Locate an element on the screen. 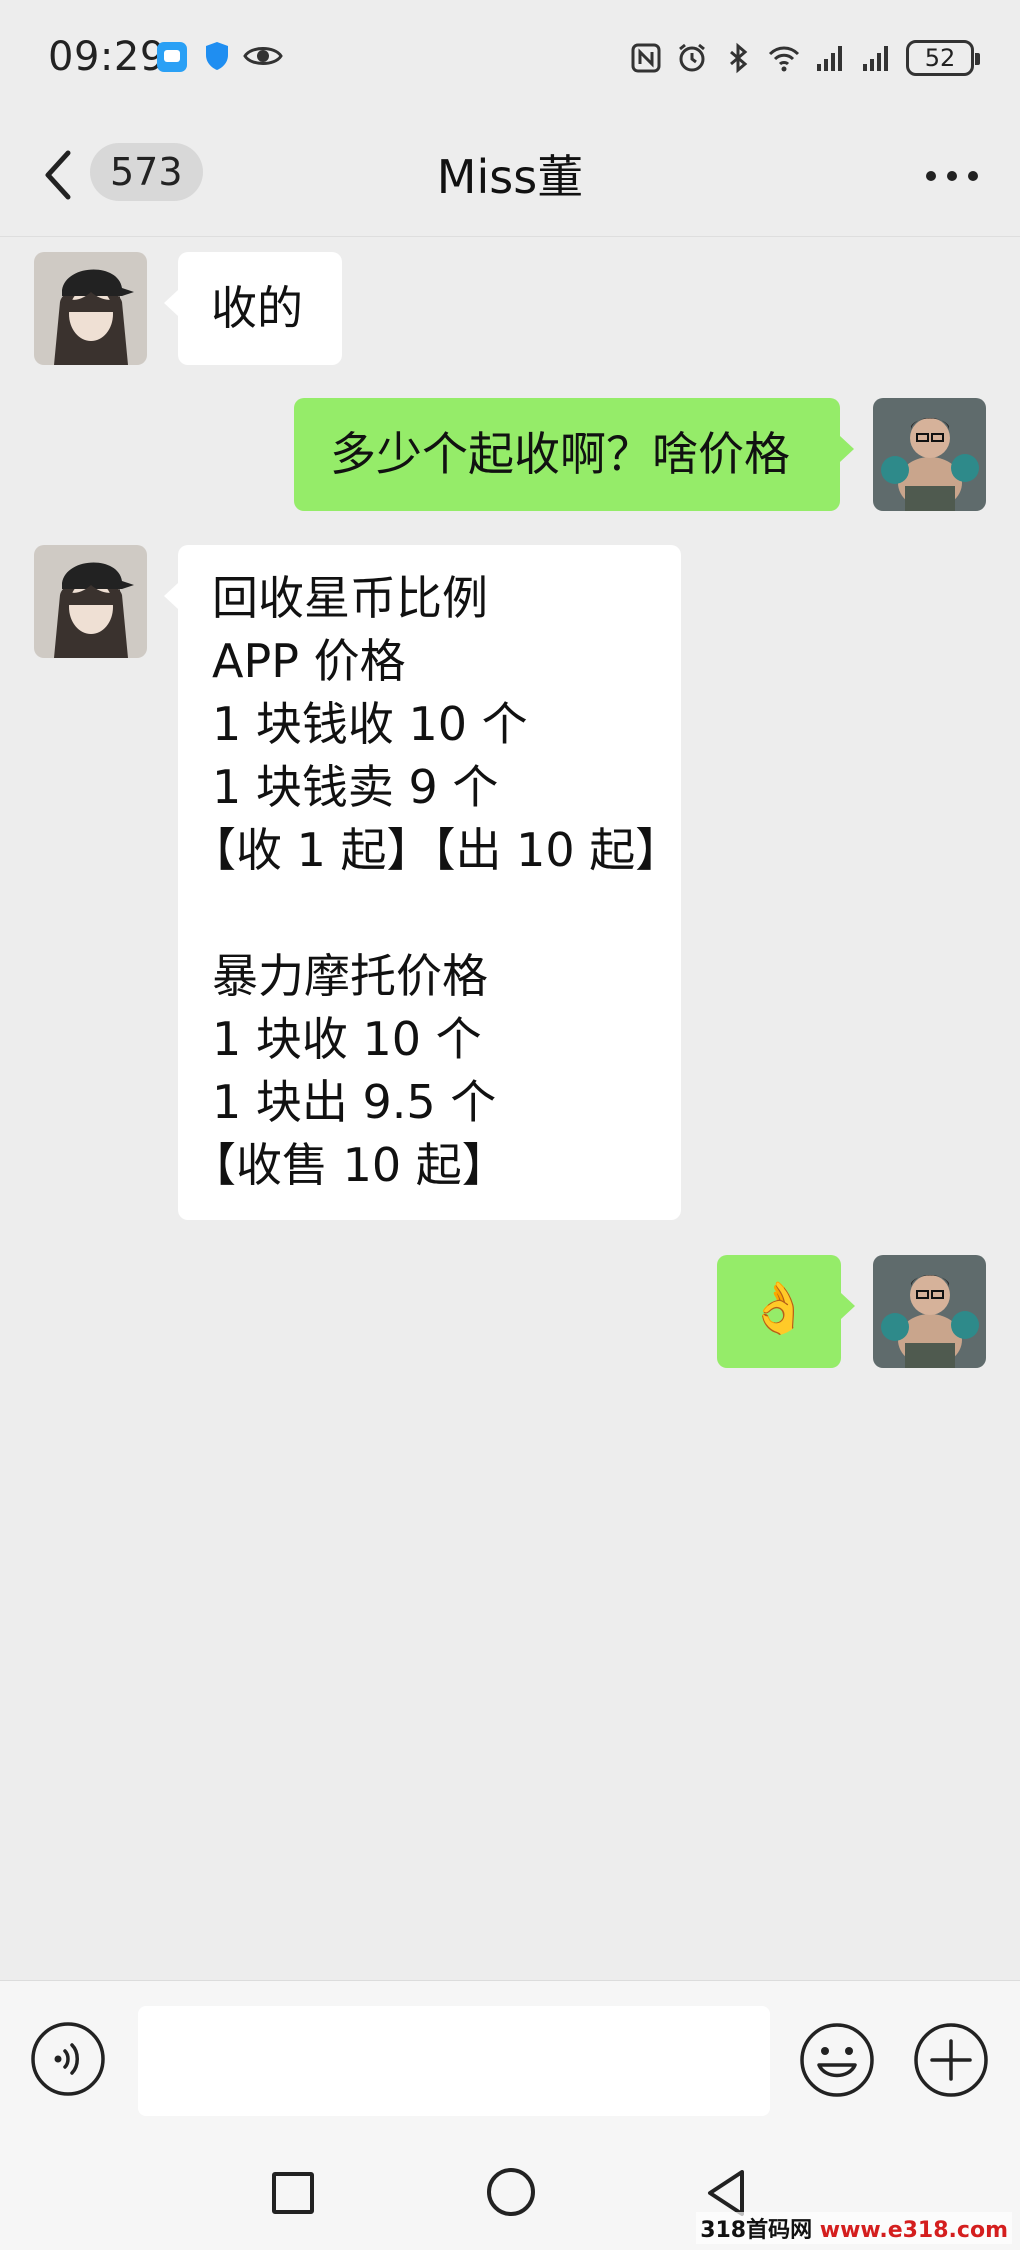 Image resolution: width=1020 pixels, height=2250 pixels. battery-level: 52 is located at coordinates (940, 58).